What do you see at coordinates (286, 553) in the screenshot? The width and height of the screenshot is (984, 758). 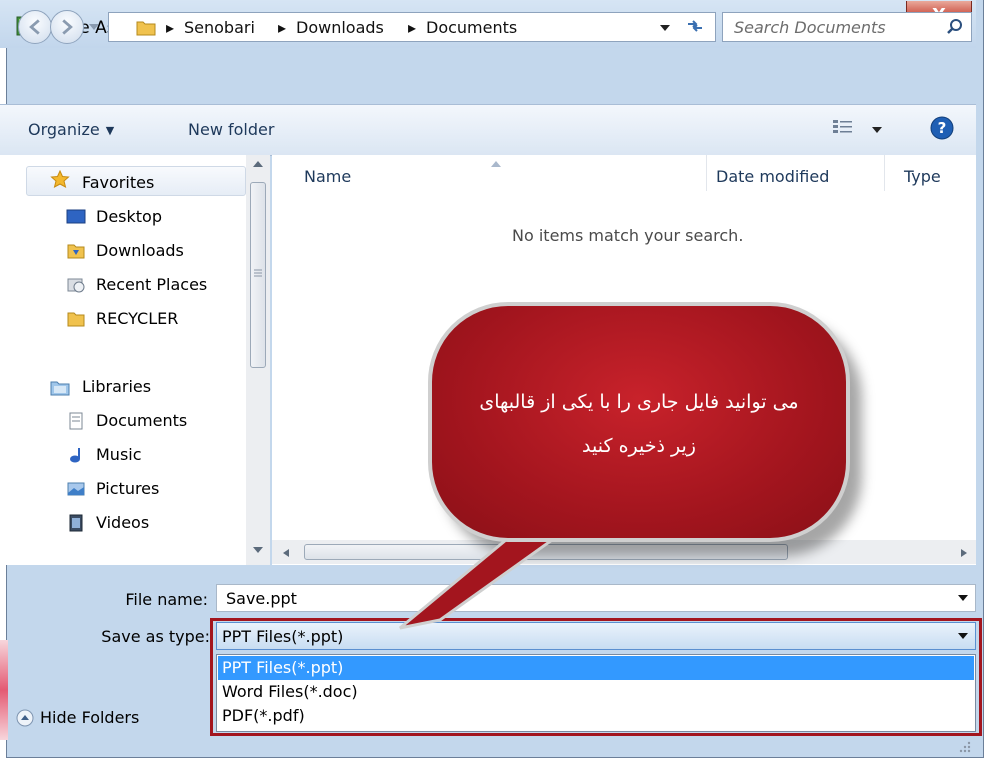 I see `scroll-left-arrow-icon` at bounding box center [286, 553].